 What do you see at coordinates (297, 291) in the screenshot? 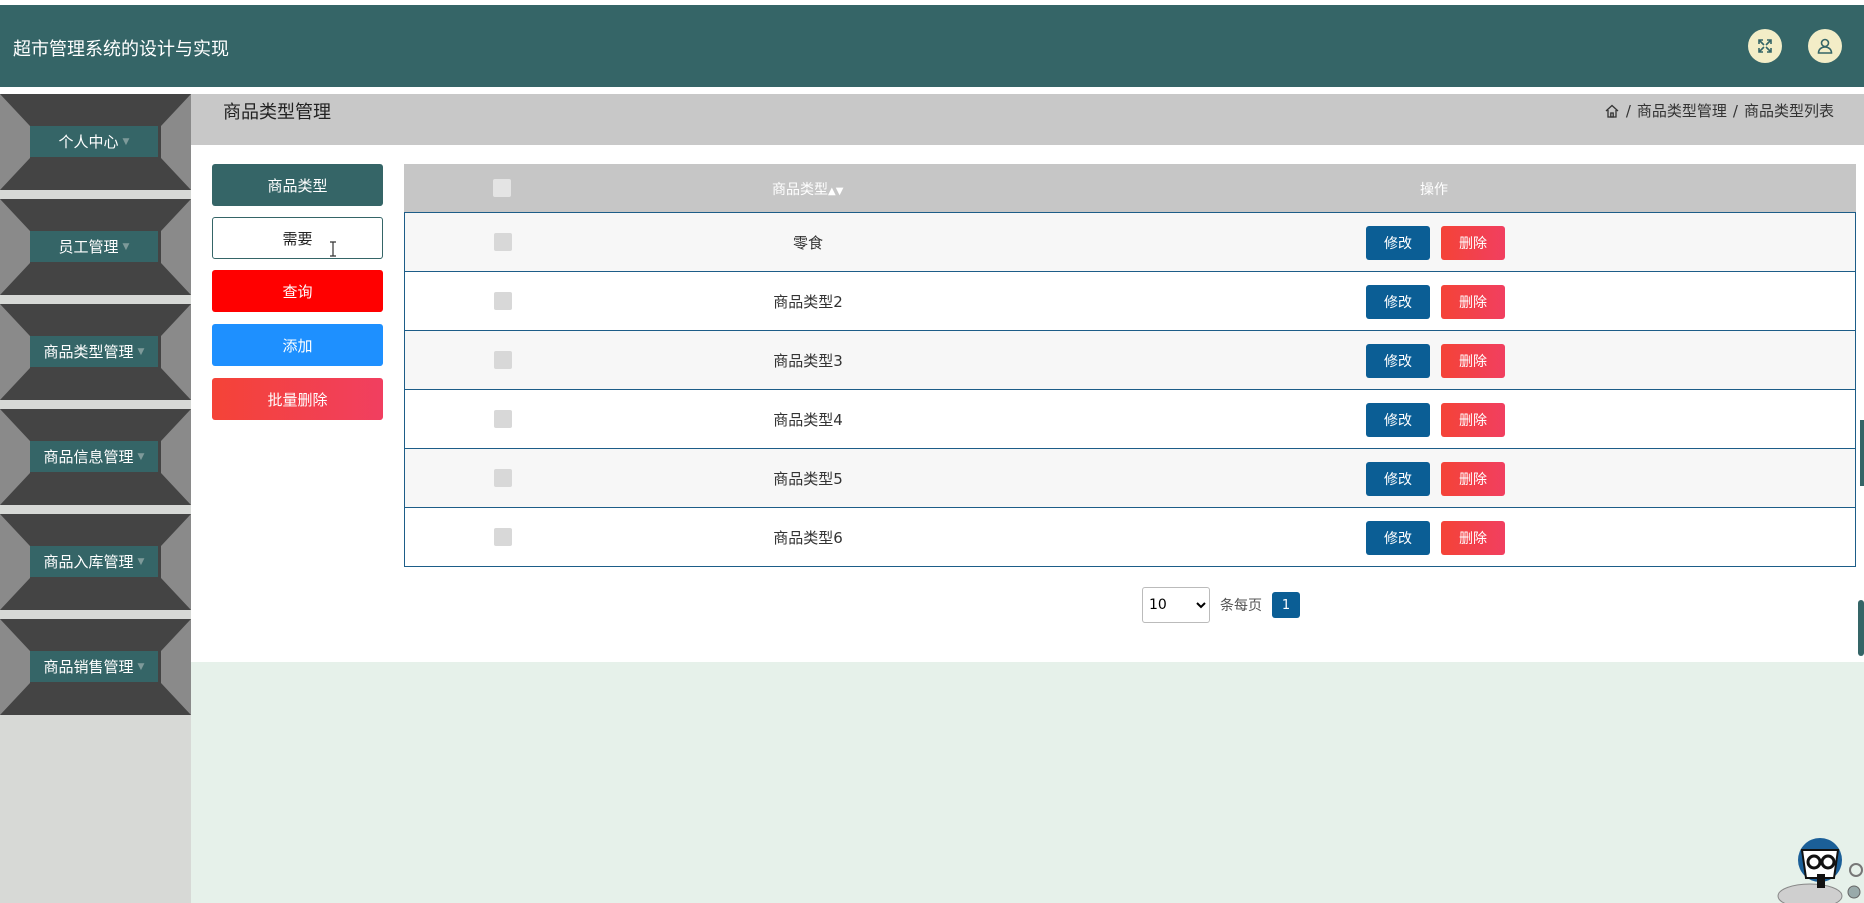
I see `query-button: 查询` at bounding box center [297, 291].